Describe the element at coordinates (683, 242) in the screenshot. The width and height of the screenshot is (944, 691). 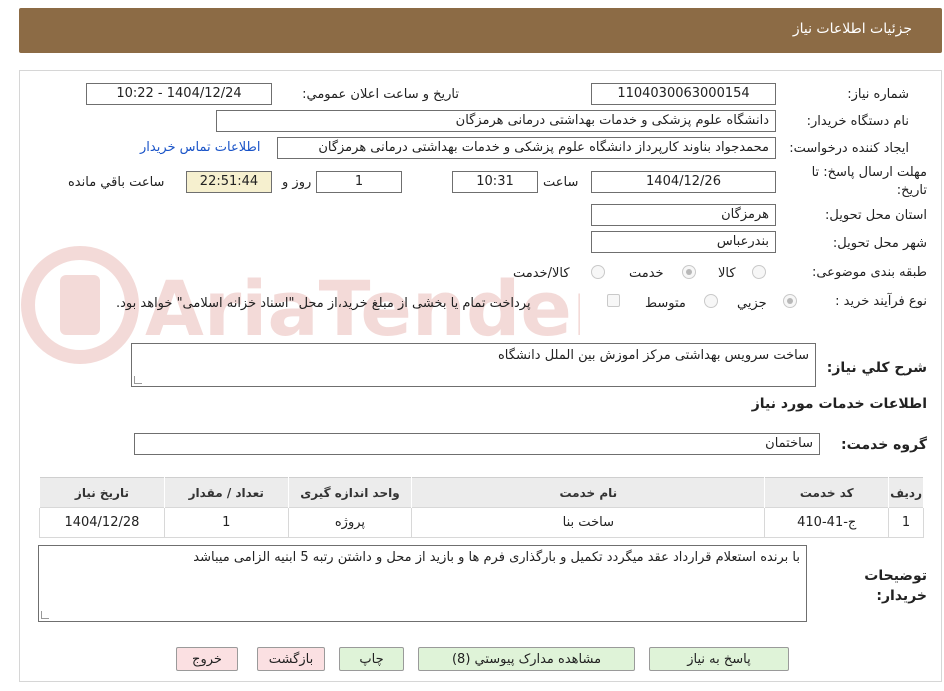
I see `city-field: بندرعباس` at that location.